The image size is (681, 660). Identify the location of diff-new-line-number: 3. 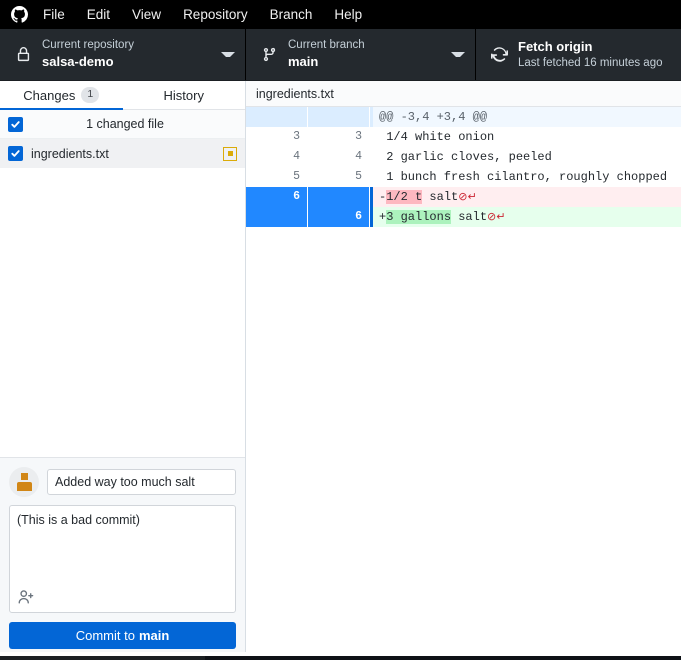
(339, 137).